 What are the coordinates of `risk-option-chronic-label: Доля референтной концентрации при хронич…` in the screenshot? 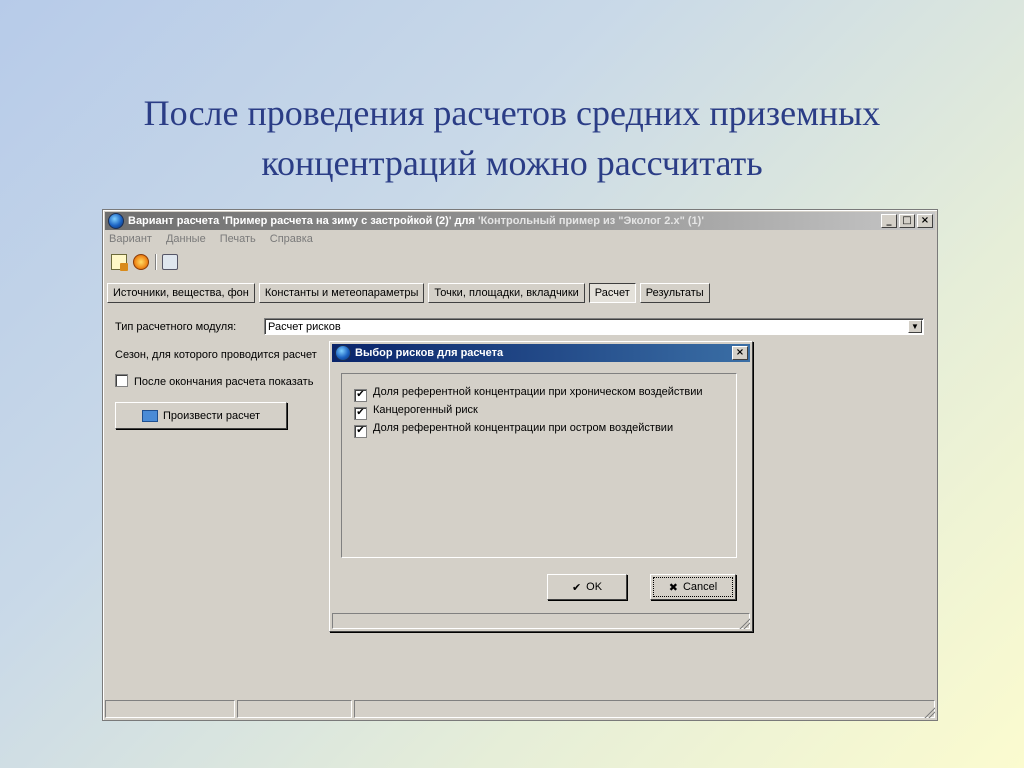 It's located at (538, 392).